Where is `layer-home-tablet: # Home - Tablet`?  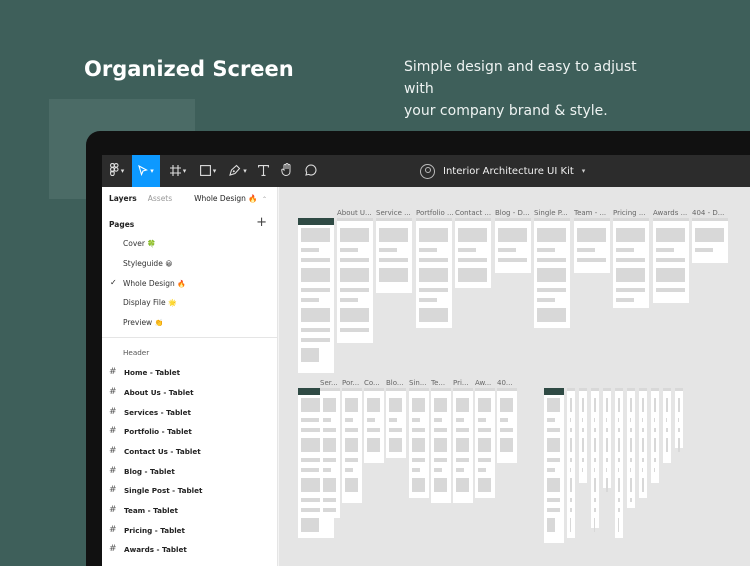 layer-home-tablet: # Home - Tablet is located at coordinates (144, 372).